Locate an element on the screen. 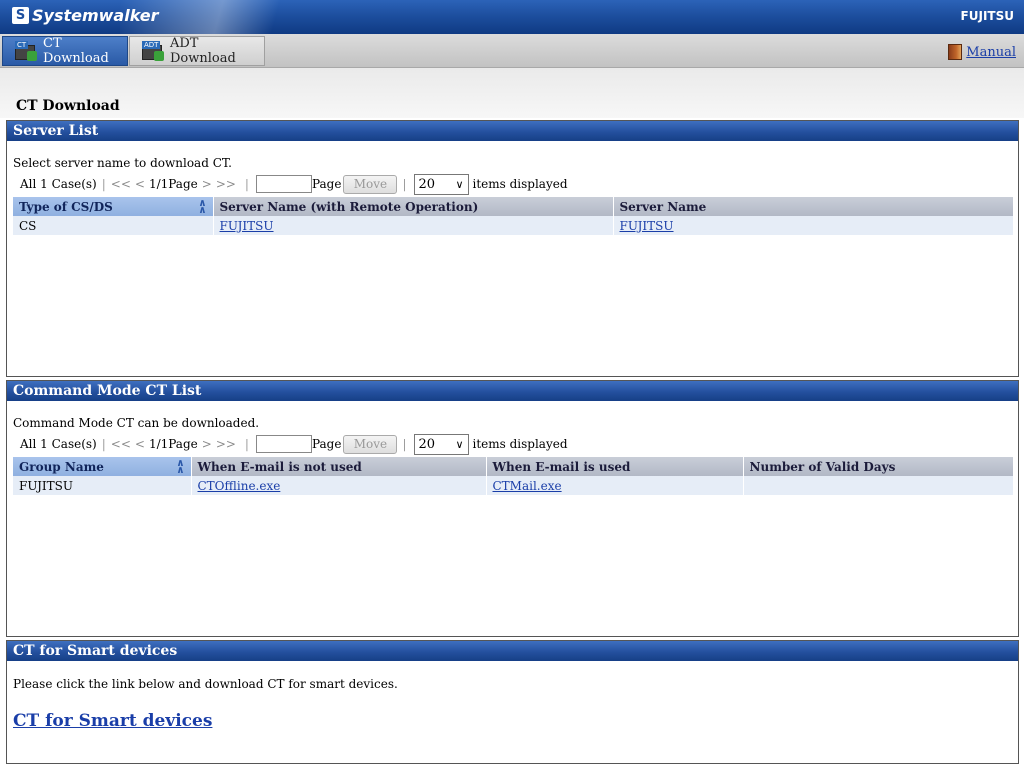 The width and height of the screenshot is (1024, 768). column-header-group: Group Name ∧ ∧ is located at coordinates (102, 466).